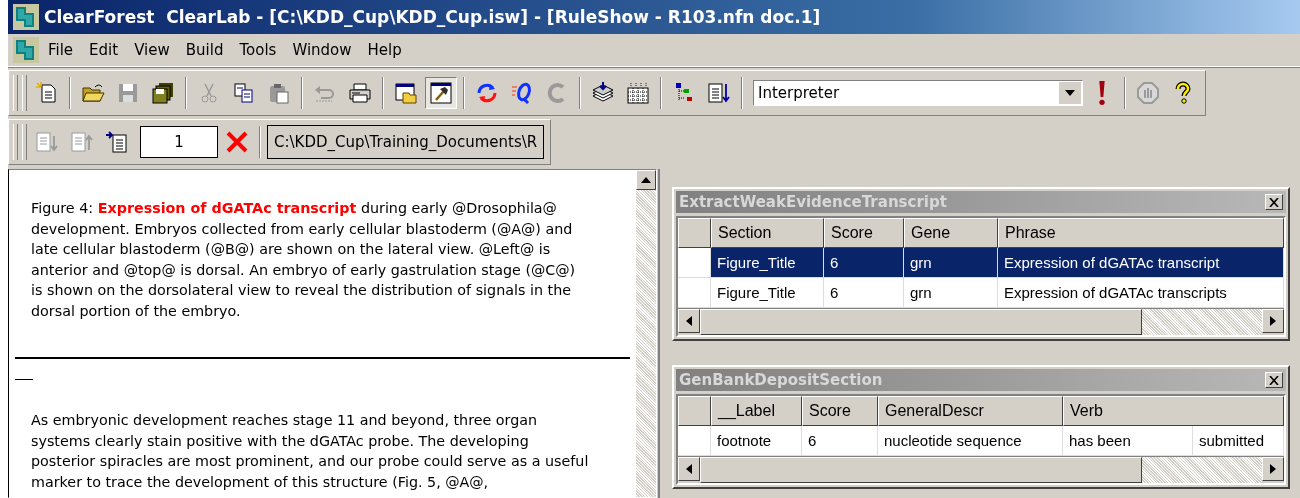  I want to click on column-header: Phrase, so click(1141, 233).